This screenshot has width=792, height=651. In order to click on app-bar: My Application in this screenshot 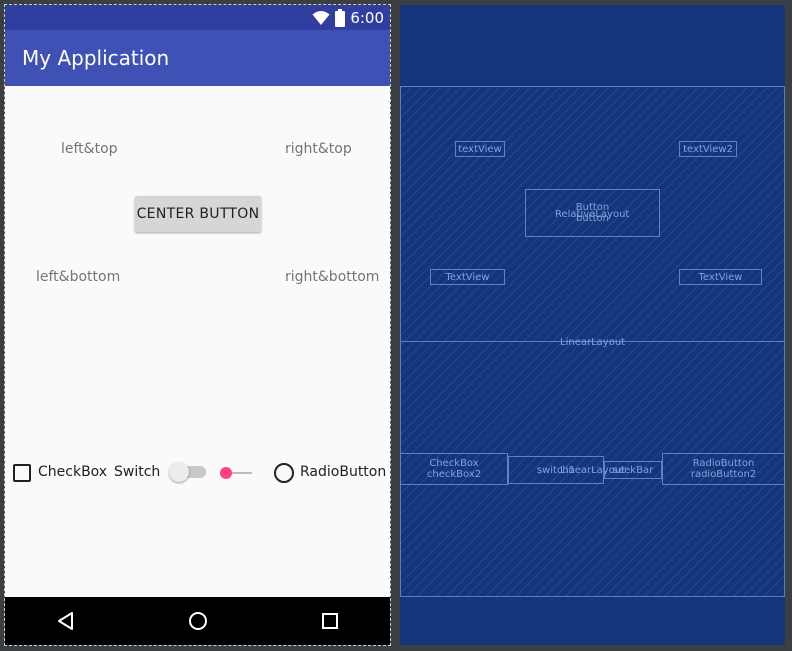, I will do `click(197, 58)`.